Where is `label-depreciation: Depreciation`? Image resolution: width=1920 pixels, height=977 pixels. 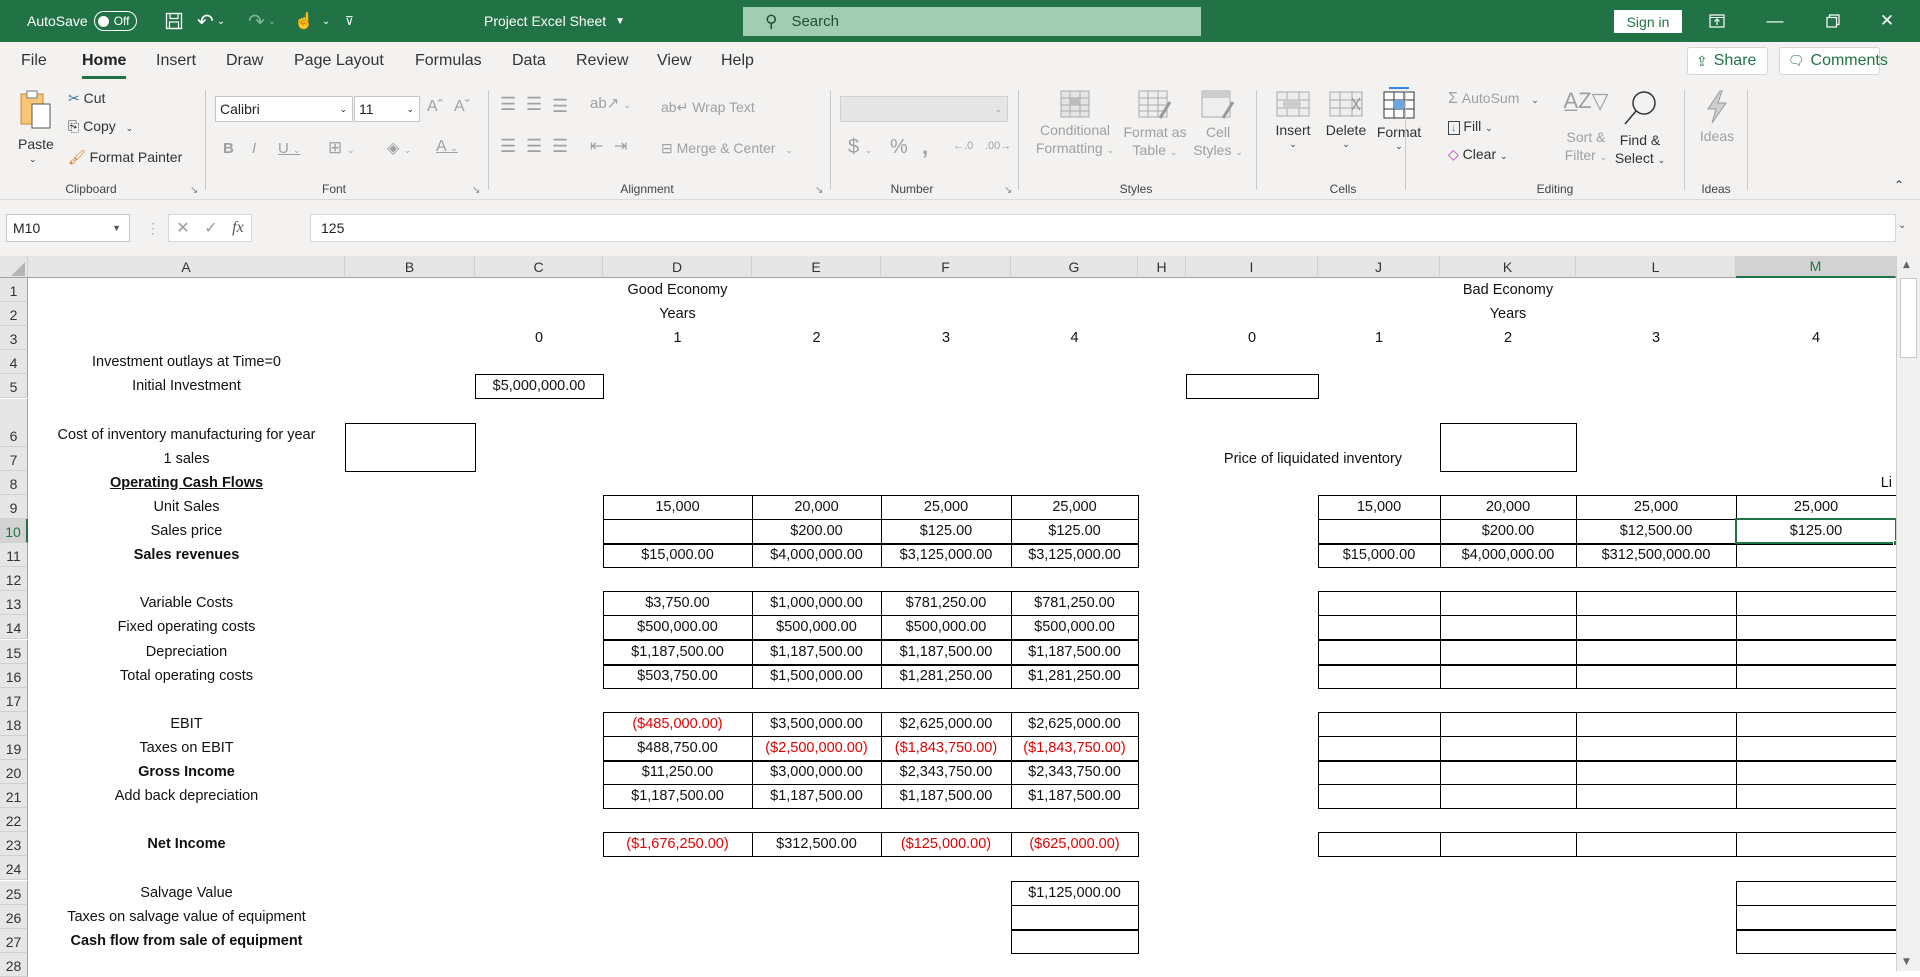 label-depreciation: Depreciation is located at coordinates (186, 652).